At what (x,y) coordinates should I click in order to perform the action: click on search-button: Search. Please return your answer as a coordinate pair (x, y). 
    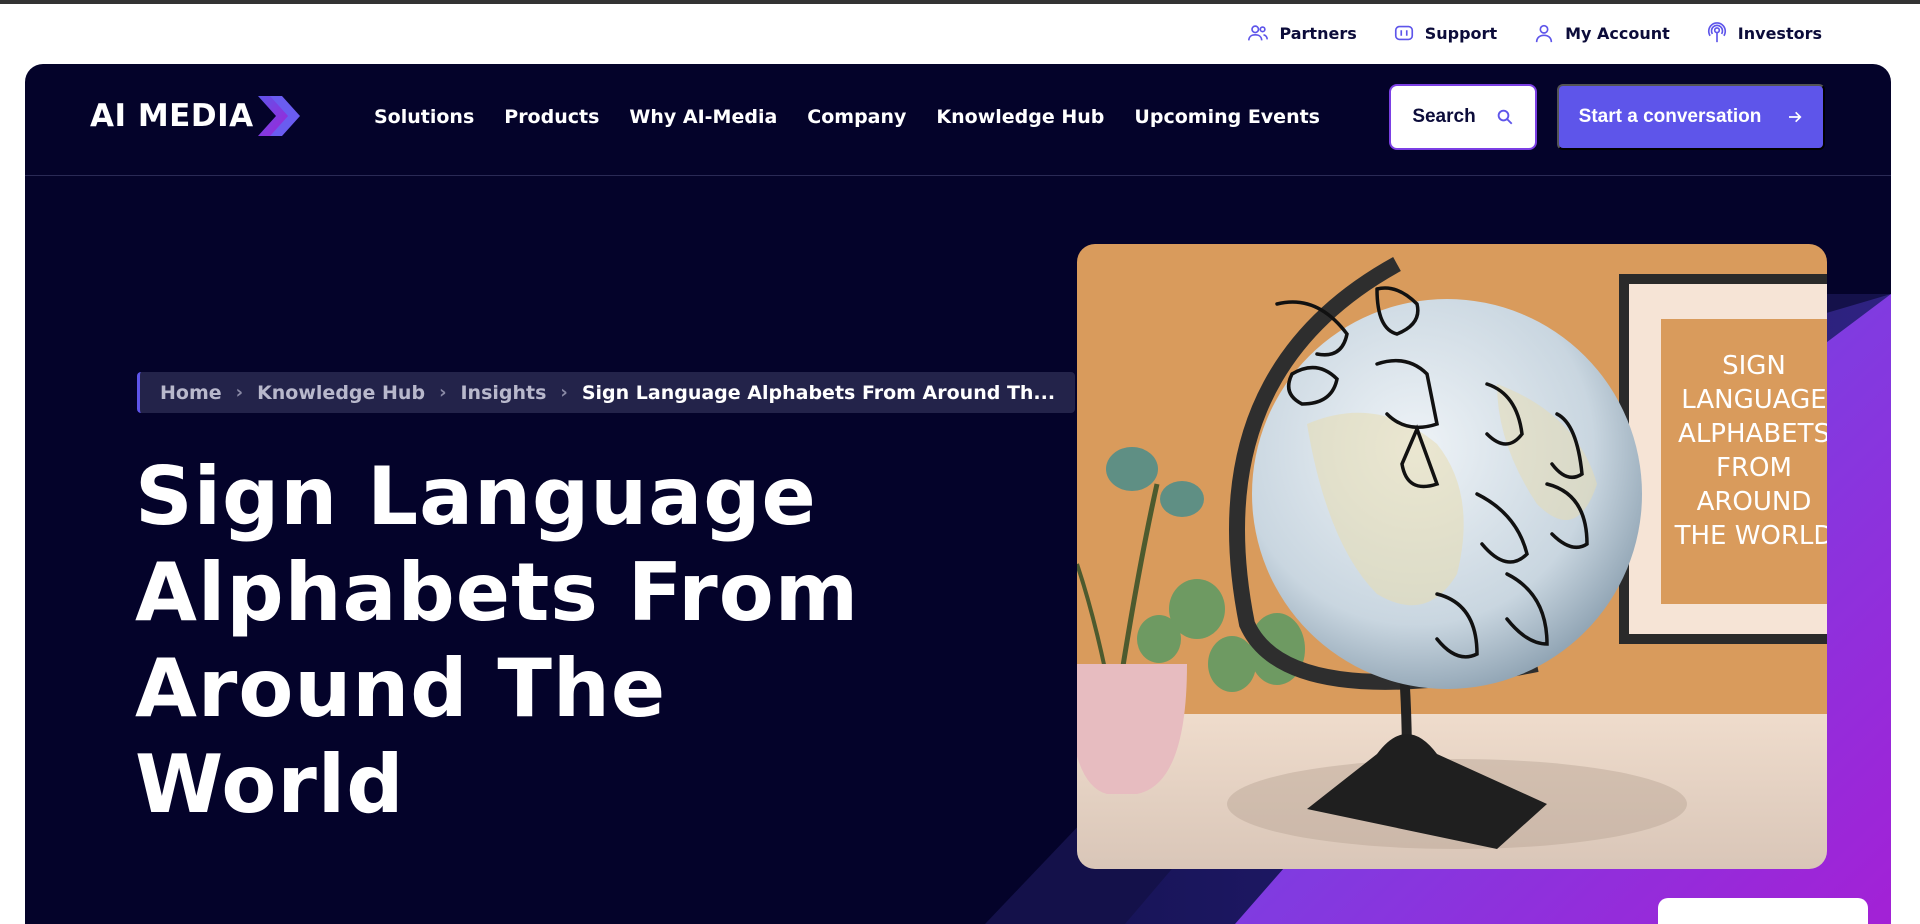
    Looking at the image, I should click on (1463, 117).